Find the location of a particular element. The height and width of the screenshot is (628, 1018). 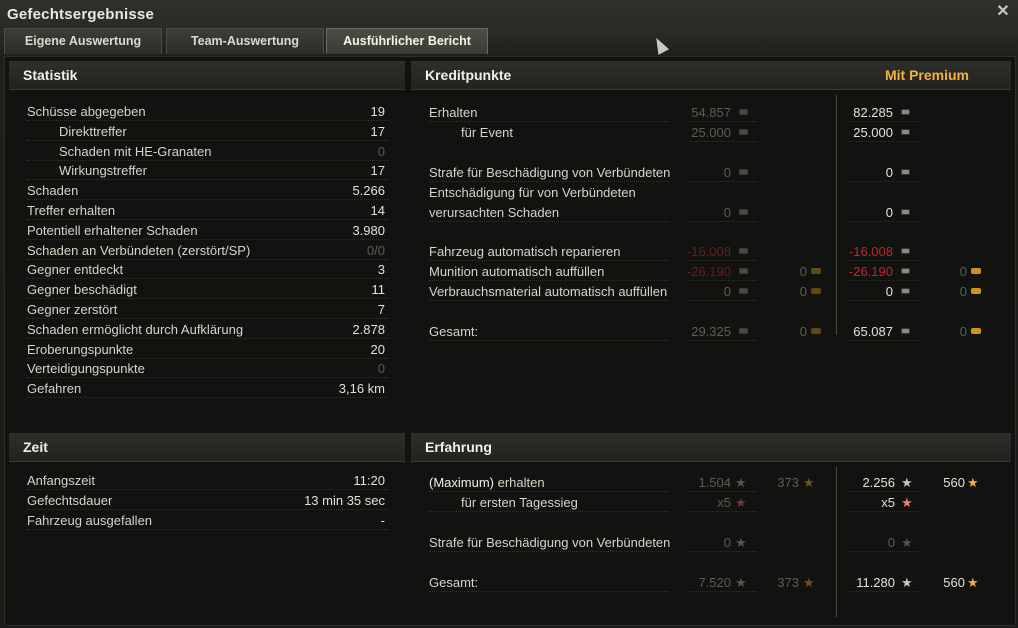

kredit-standard-value: 54.857 is located at coordinates (711, 112).